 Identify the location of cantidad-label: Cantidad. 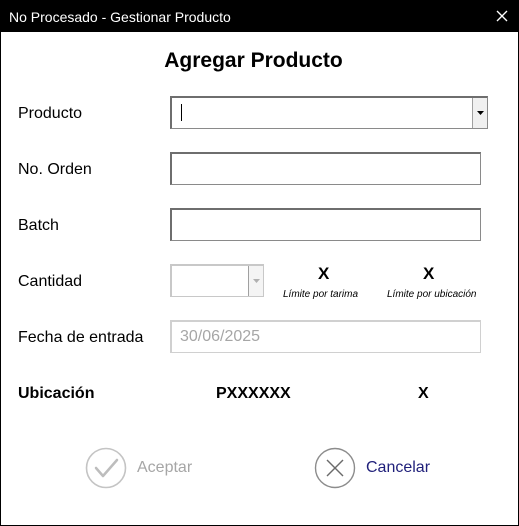
(50, 281).